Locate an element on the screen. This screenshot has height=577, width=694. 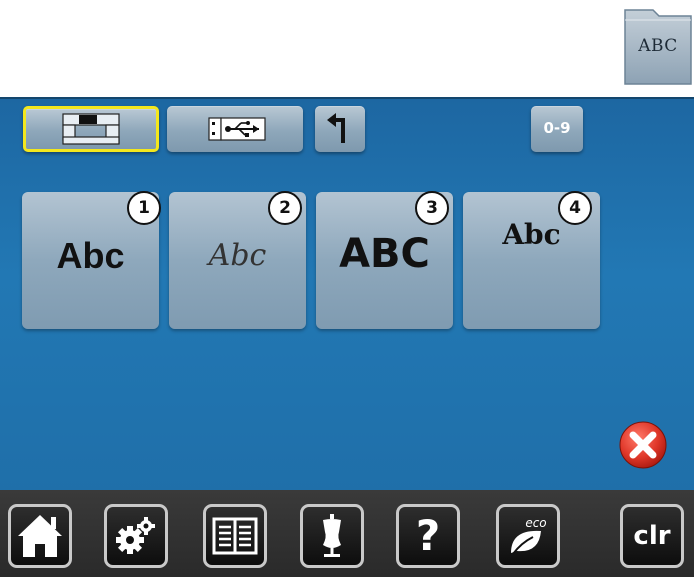
folder-icon: ABC is located at coordinates (658, 46).